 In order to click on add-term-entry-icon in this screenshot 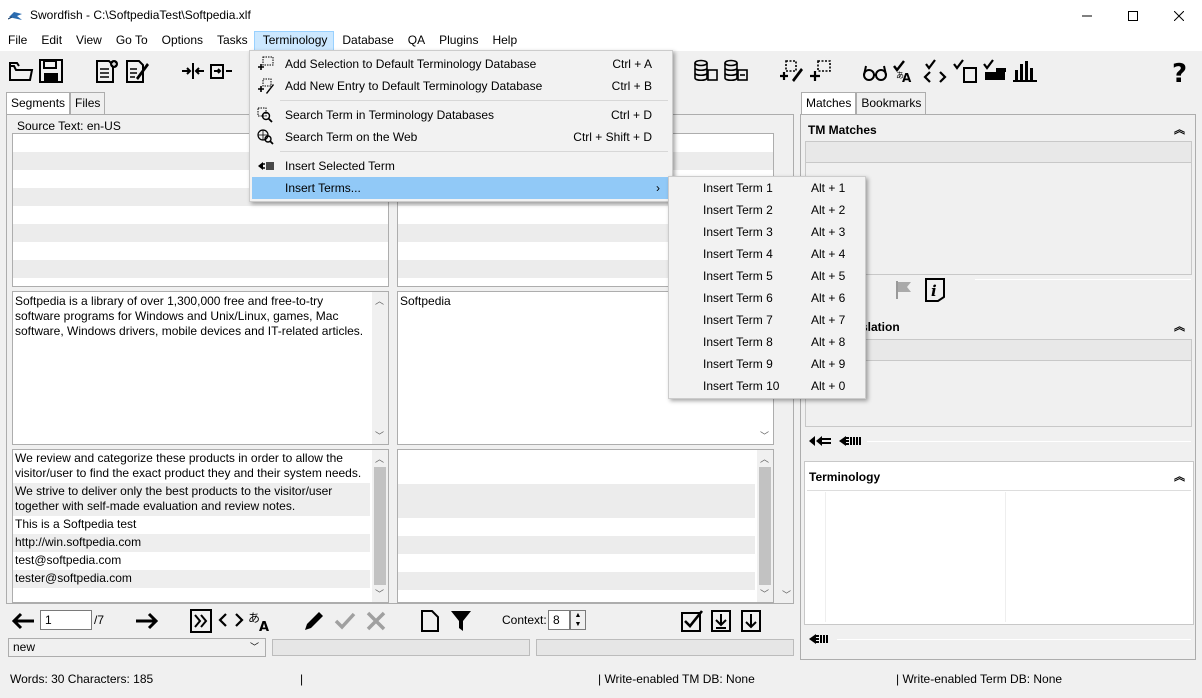, I will do `click(791, 71)`.